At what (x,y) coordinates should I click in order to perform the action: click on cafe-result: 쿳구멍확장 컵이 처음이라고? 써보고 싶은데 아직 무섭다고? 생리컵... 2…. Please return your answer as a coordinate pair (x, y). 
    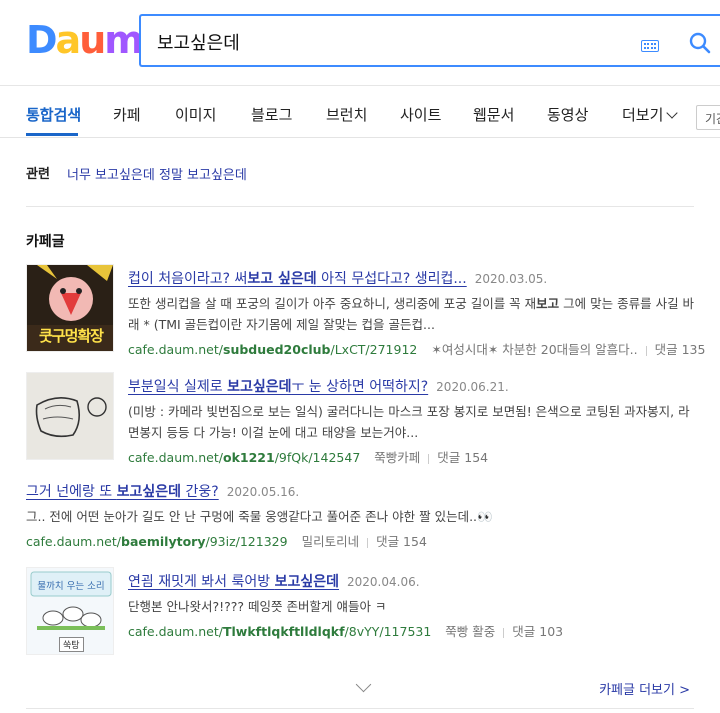
    Looking at the image, I should click on (365, 310).